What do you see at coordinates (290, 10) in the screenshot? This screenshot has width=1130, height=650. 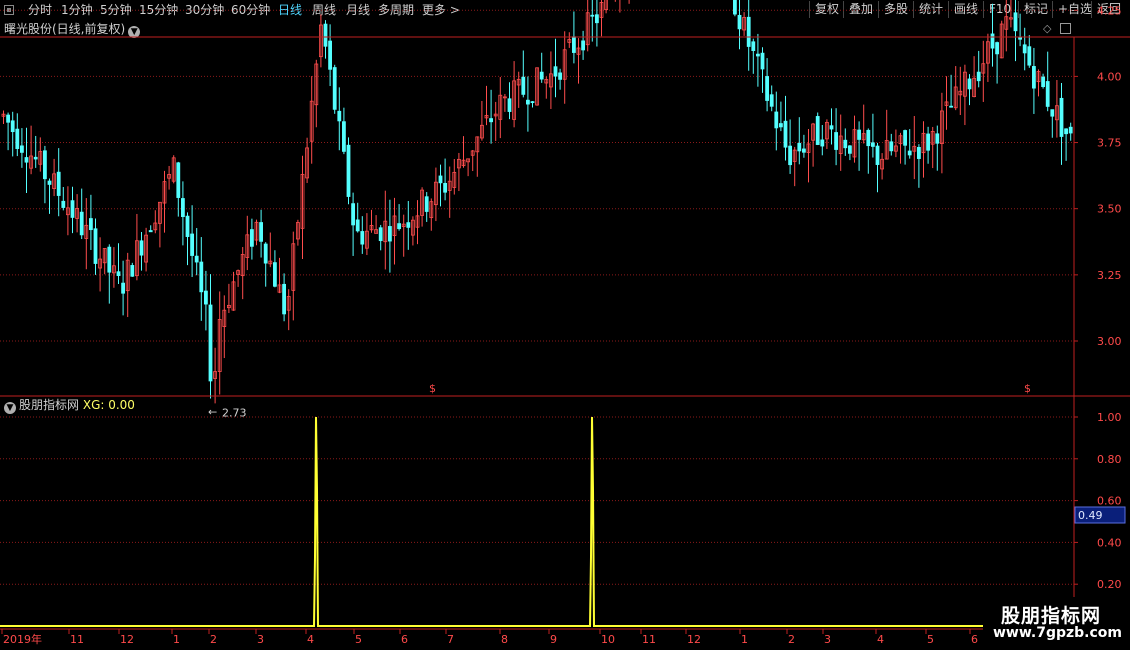 I see `tab-daily: 日线` at bounding box center [290, 10].